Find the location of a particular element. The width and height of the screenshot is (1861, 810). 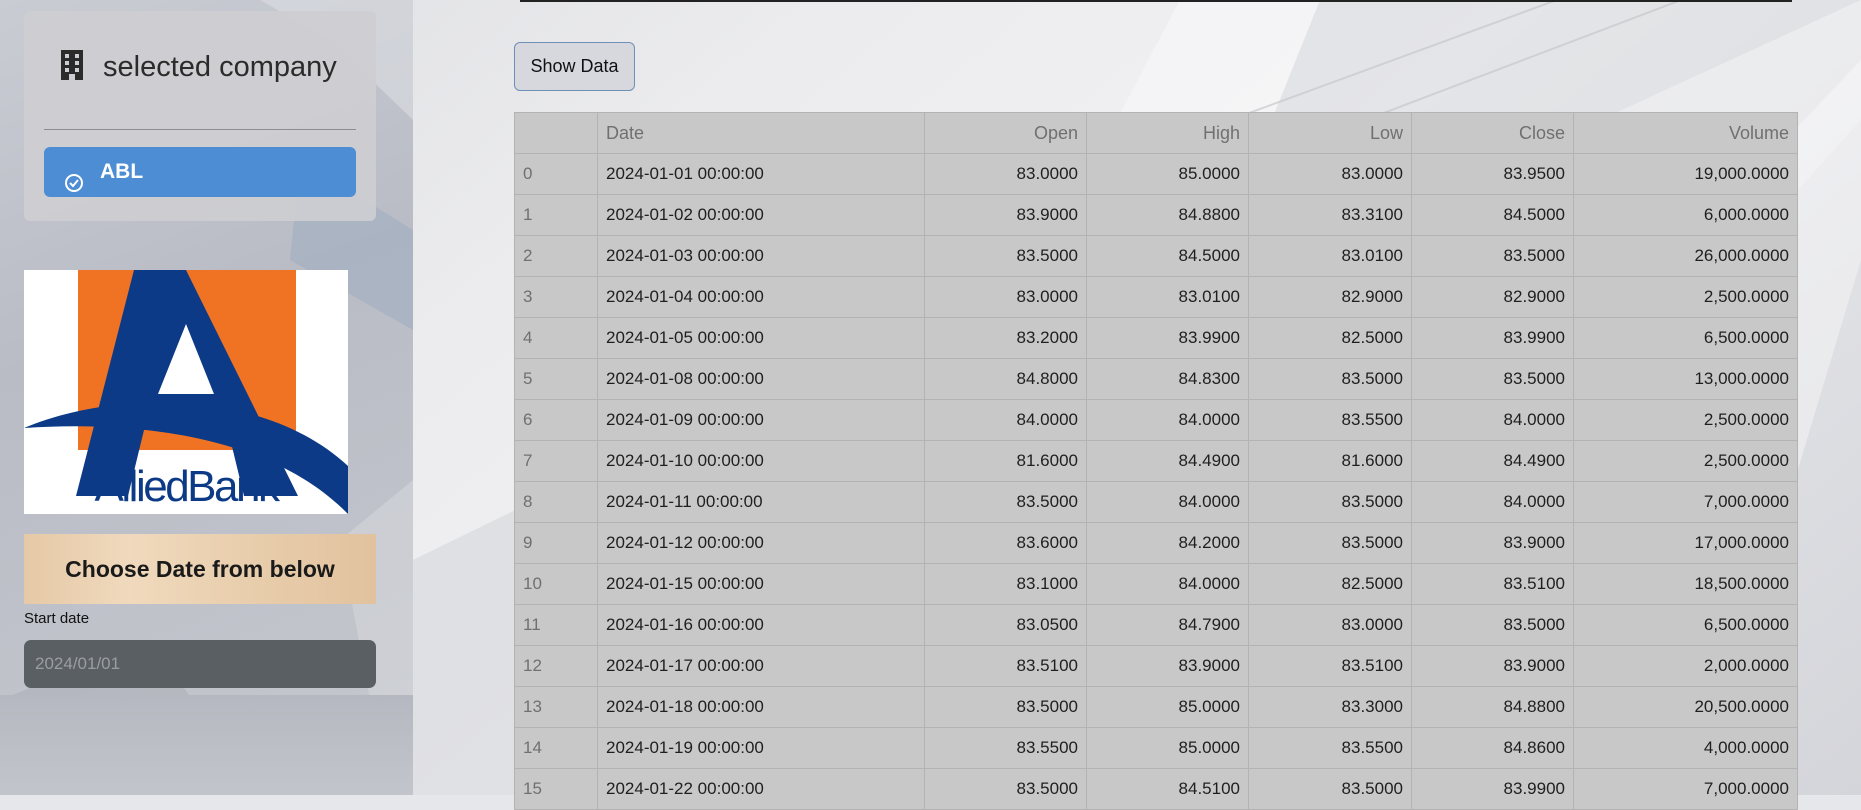

cell-high: 83.9900 is located at coordinates (1167, 338).